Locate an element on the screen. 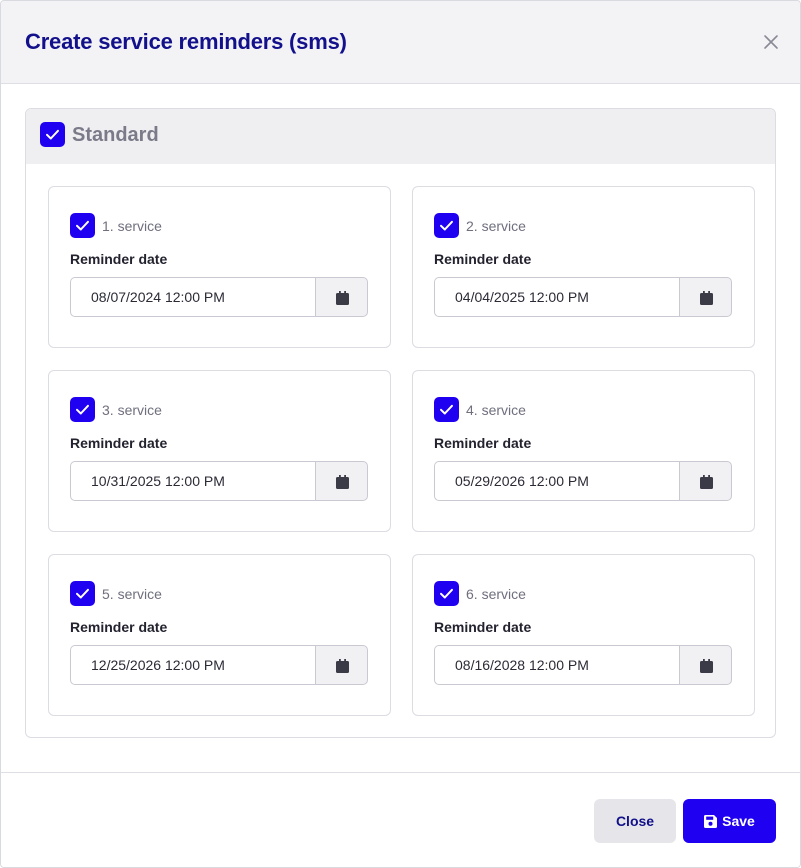 The height and width of the screenshot is (868, 801). service-4-checkbox is located at coordinates (446, 409).